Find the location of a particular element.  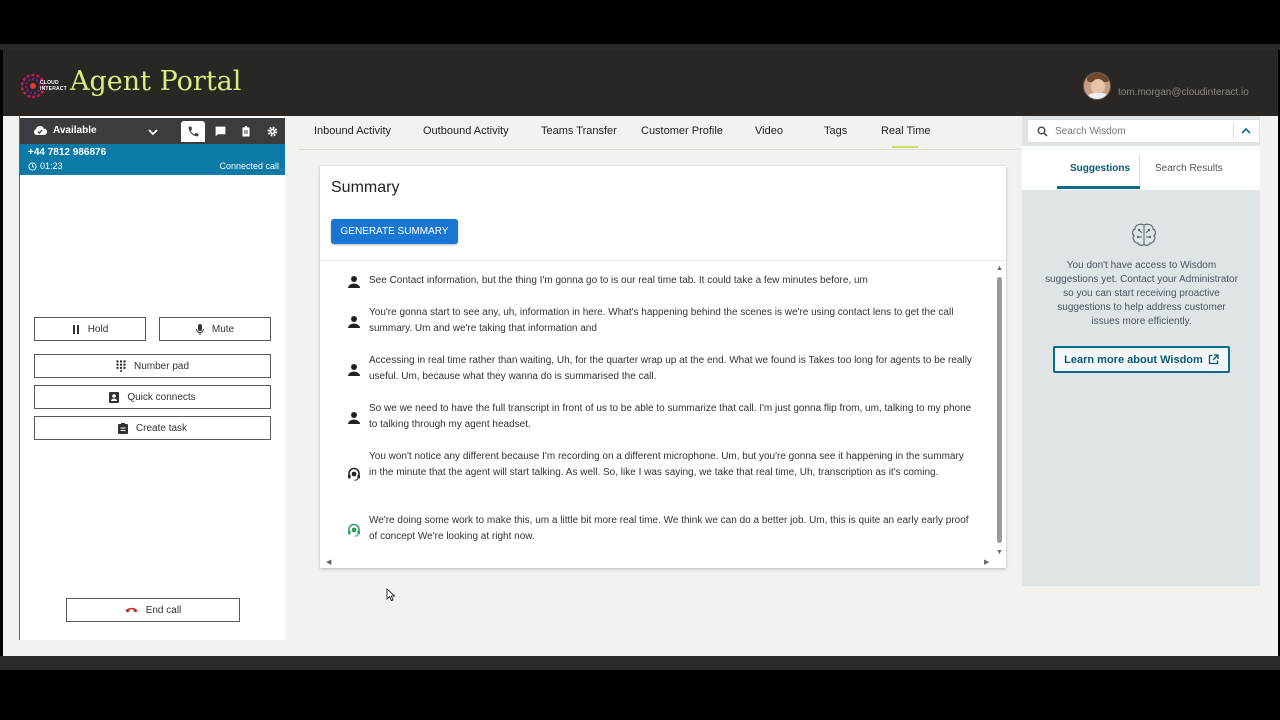

tab-tags: Tags is located at coordinates (835, 131).